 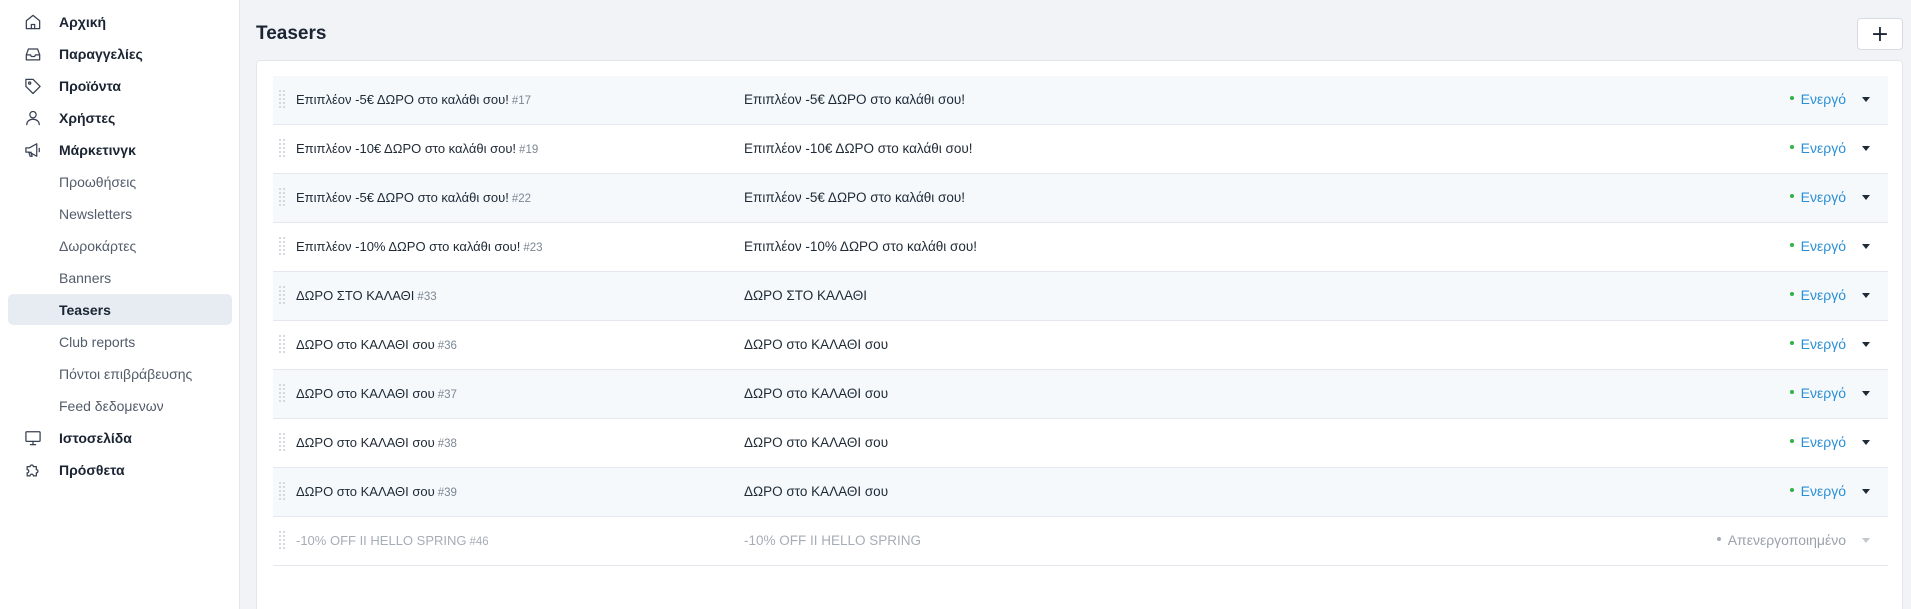 I want to click on sidebar-subitem-label: Banners, so click(x=85, y=278).